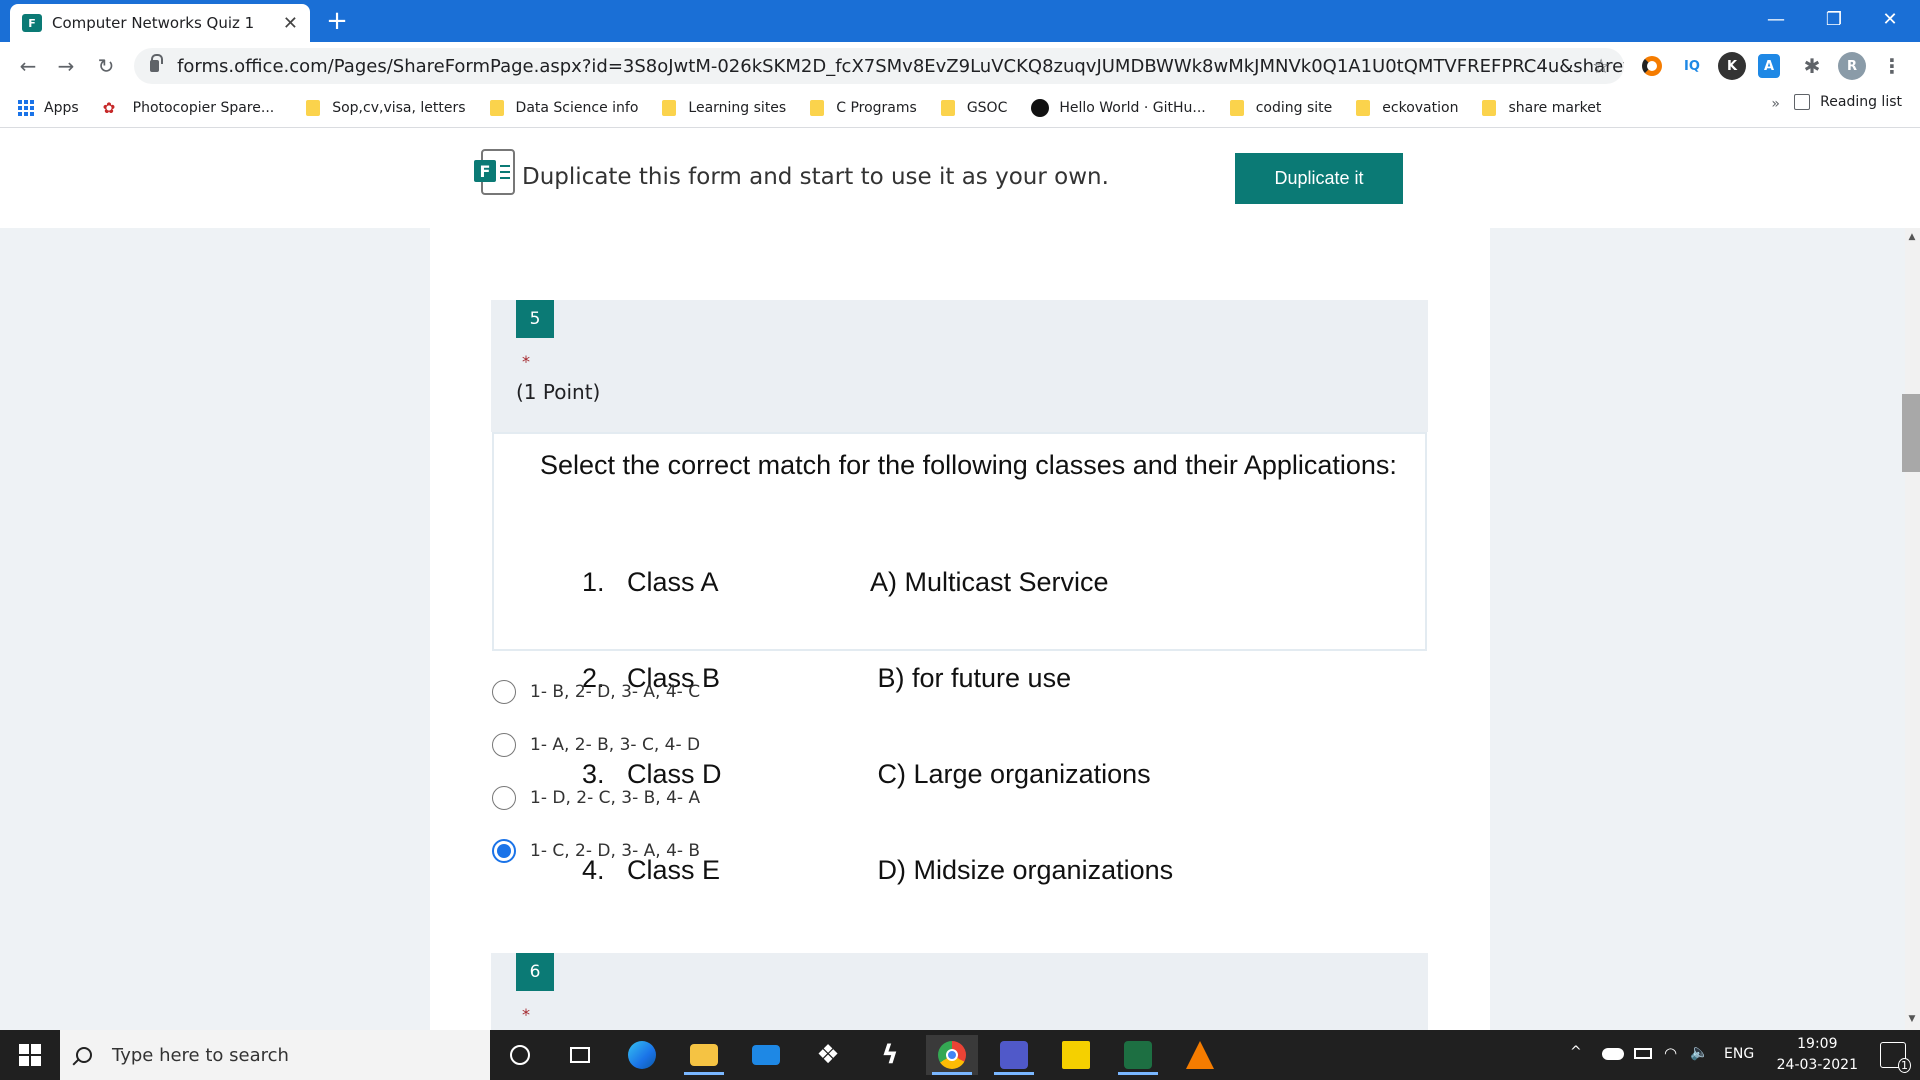 The height and width of the screenshot is (1080, 1920). What do you see at coordinates (66, 66) in the screenshot?
I see `forward-button: →` at bounding box center [66, 66].